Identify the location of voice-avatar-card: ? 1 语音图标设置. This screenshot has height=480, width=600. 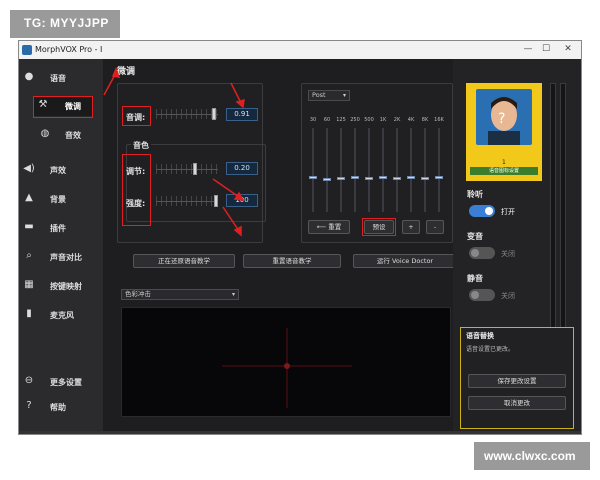
(504, 132).